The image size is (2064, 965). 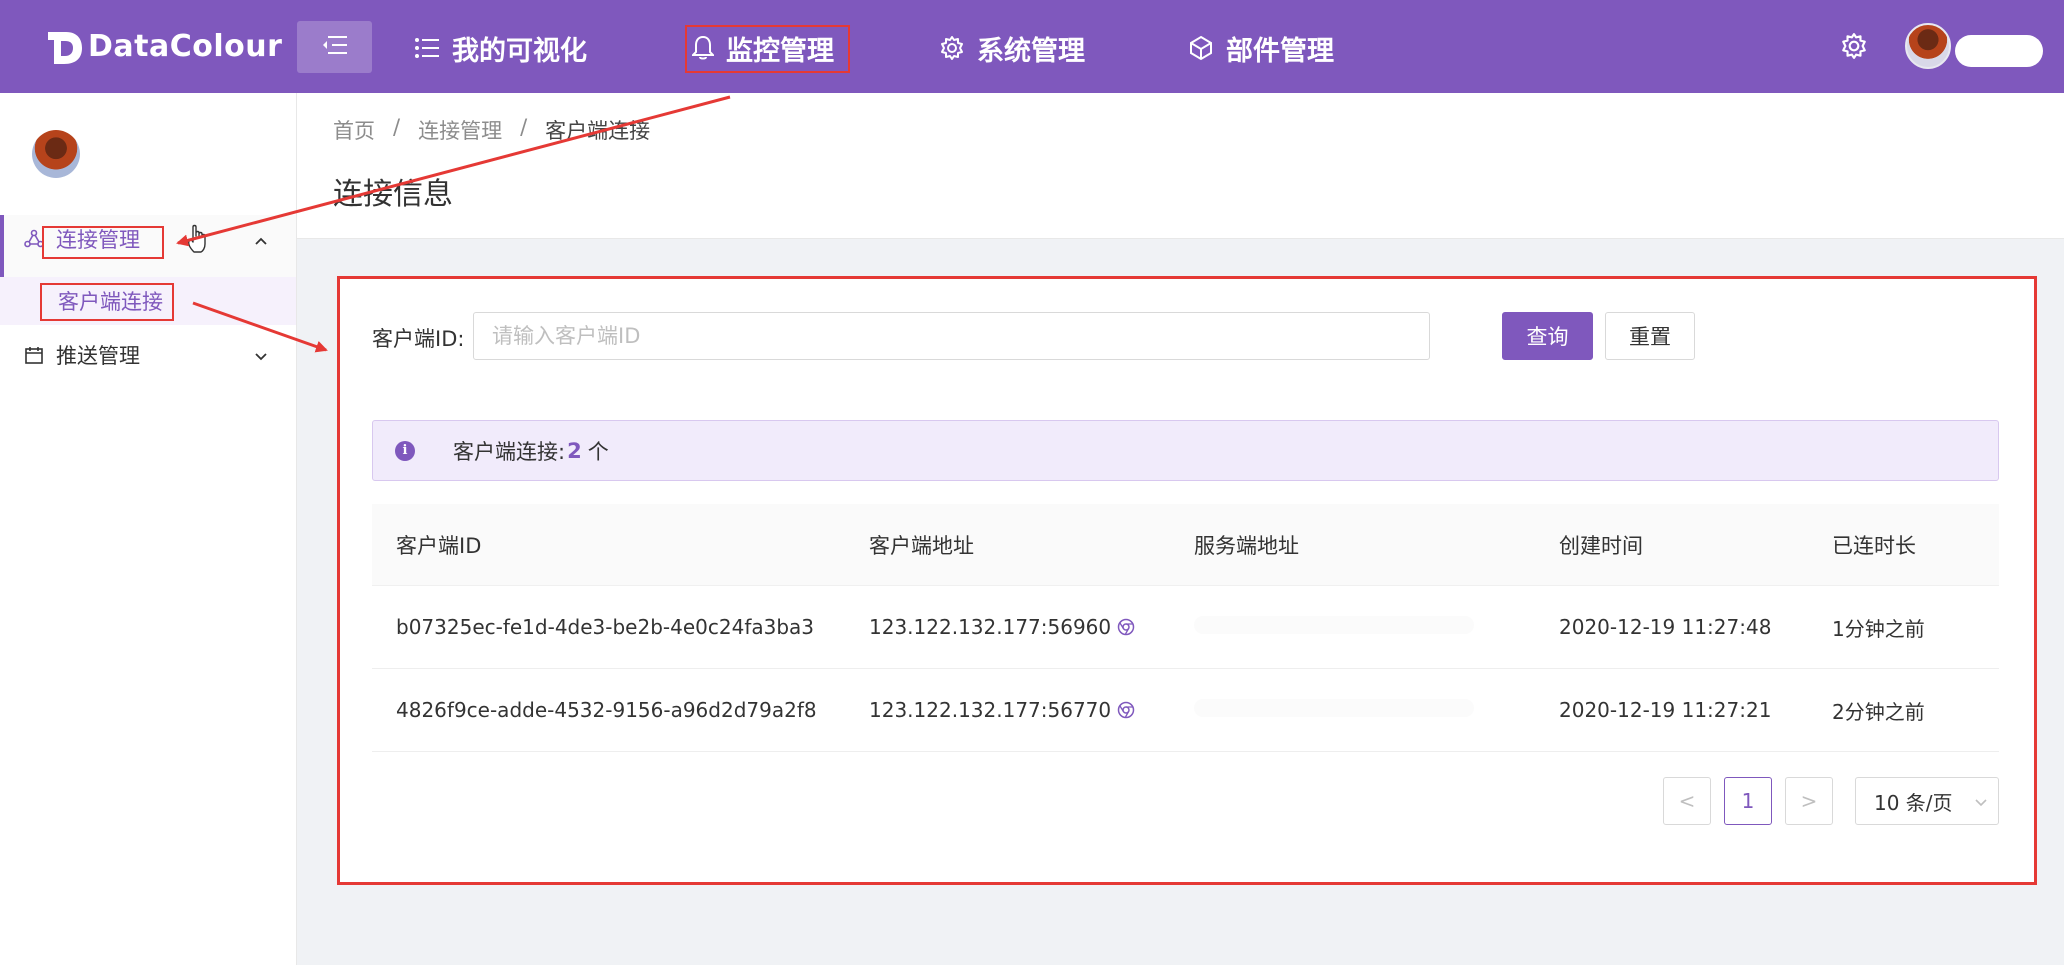 I want to click on breadcrumb-connection-management: 连接管理, so click(x=460, y=130).